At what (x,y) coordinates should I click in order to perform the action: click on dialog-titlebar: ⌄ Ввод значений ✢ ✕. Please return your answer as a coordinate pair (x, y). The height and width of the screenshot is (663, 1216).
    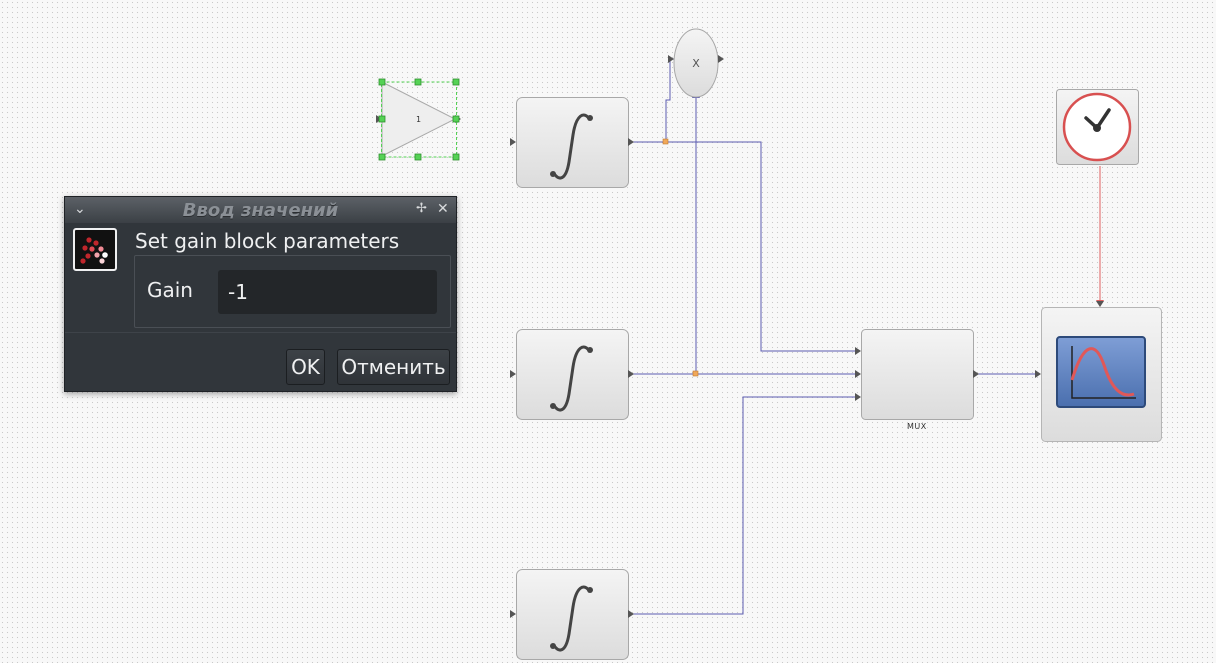
    Looking at the image, I should click on (260, 210).